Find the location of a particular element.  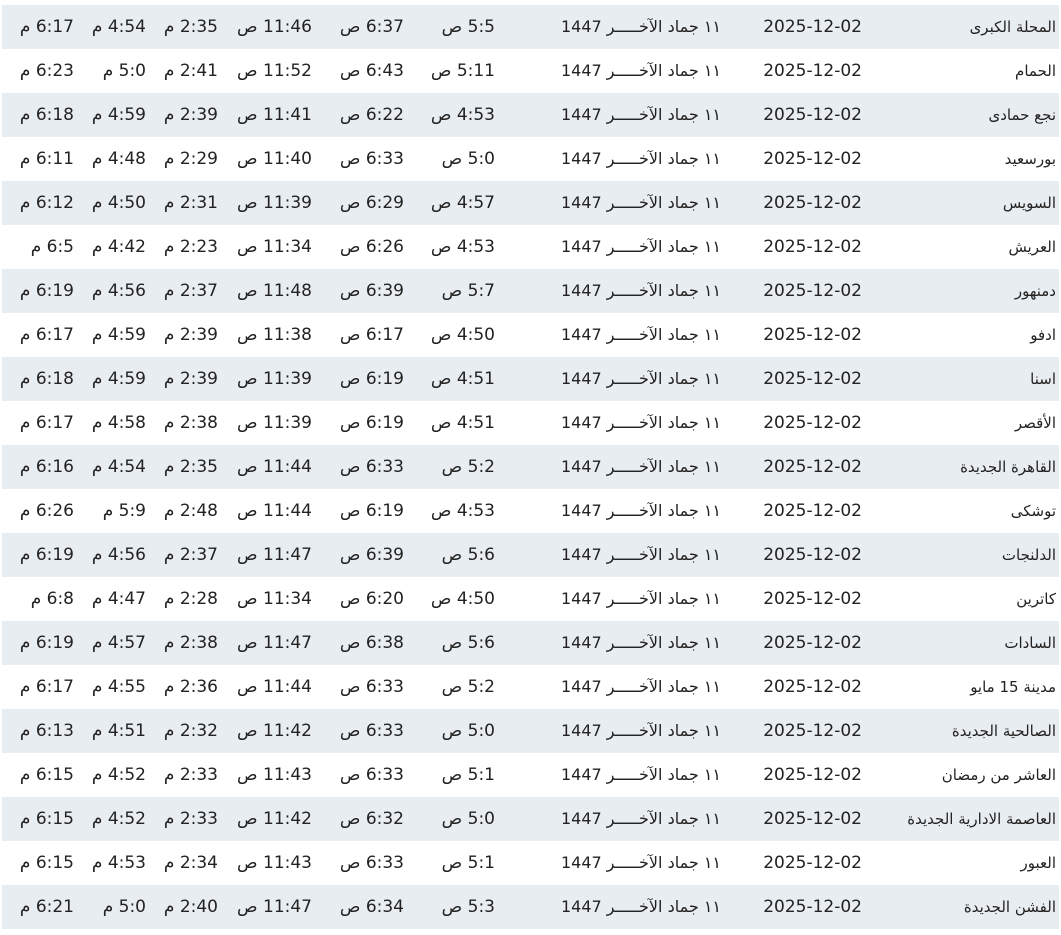

maghrib-time: 4:56 م is located at coordinates (118, 555).